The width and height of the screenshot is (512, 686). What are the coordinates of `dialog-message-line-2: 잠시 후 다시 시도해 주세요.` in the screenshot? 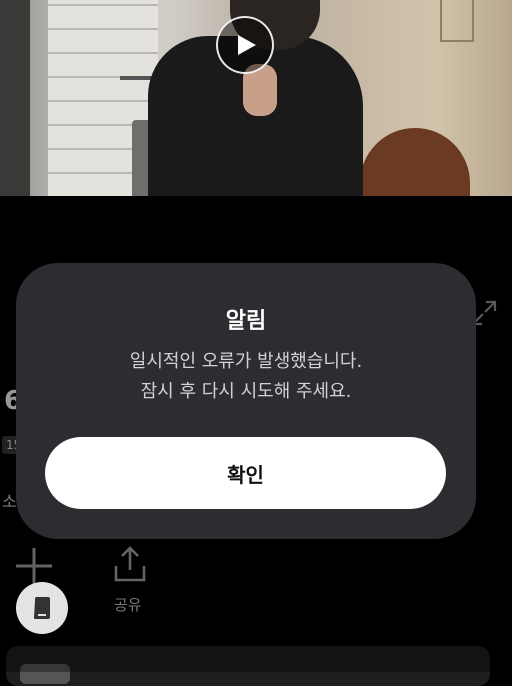 It's located at (246, 391).